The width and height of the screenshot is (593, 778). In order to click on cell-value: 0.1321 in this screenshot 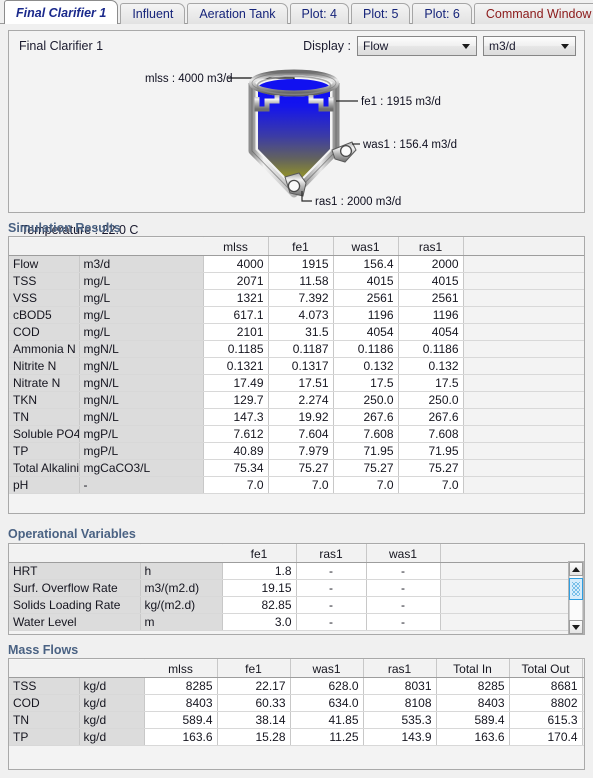, I will do `click(236, 366)`.